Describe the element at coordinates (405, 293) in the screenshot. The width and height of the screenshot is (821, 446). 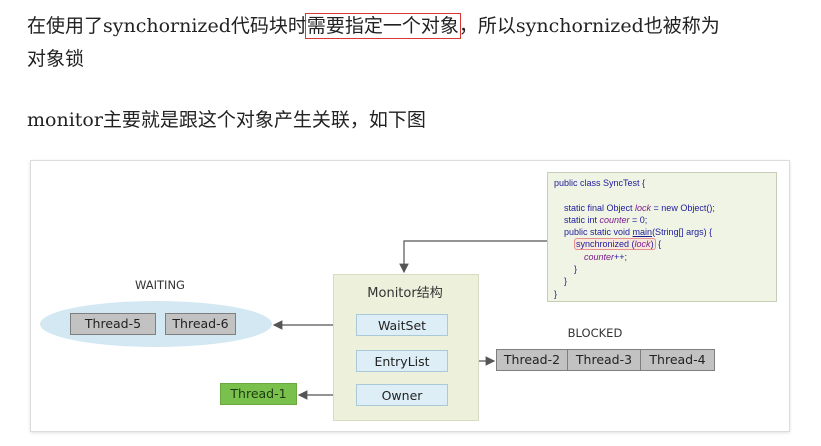
I see `monitor-title: Monitor结构` at that location.